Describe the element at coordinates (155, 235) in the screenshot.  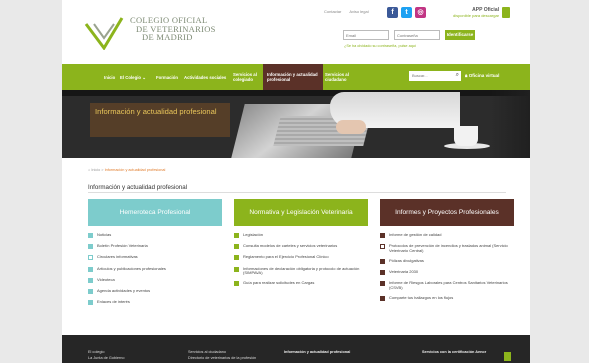
I see `list-item: Noticias` at that location.